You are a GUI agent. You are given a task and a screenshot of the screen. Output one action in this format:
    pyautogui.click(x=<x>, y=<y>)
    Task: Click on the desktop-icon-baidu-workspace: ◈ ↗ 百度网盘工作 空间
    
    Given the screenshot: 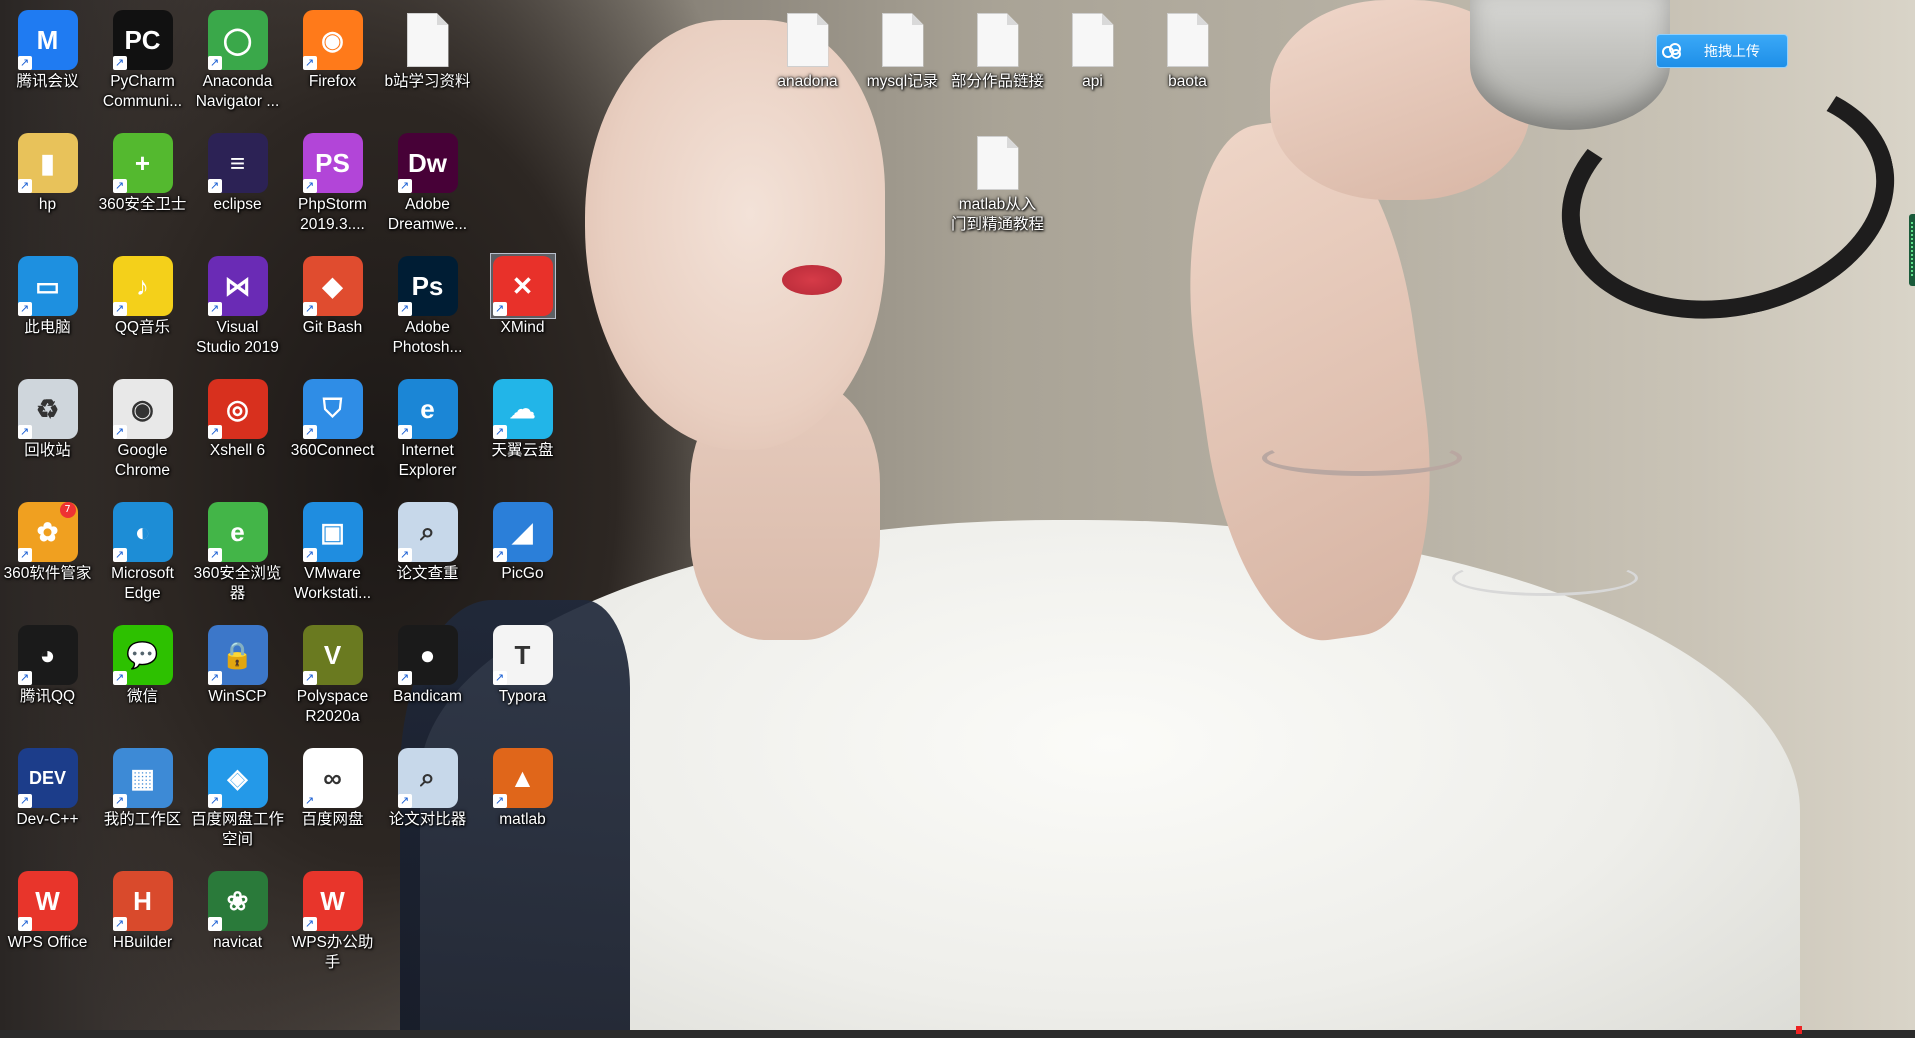 What is the action you would take?
    pyautogui.click(x=237, y=798)
    